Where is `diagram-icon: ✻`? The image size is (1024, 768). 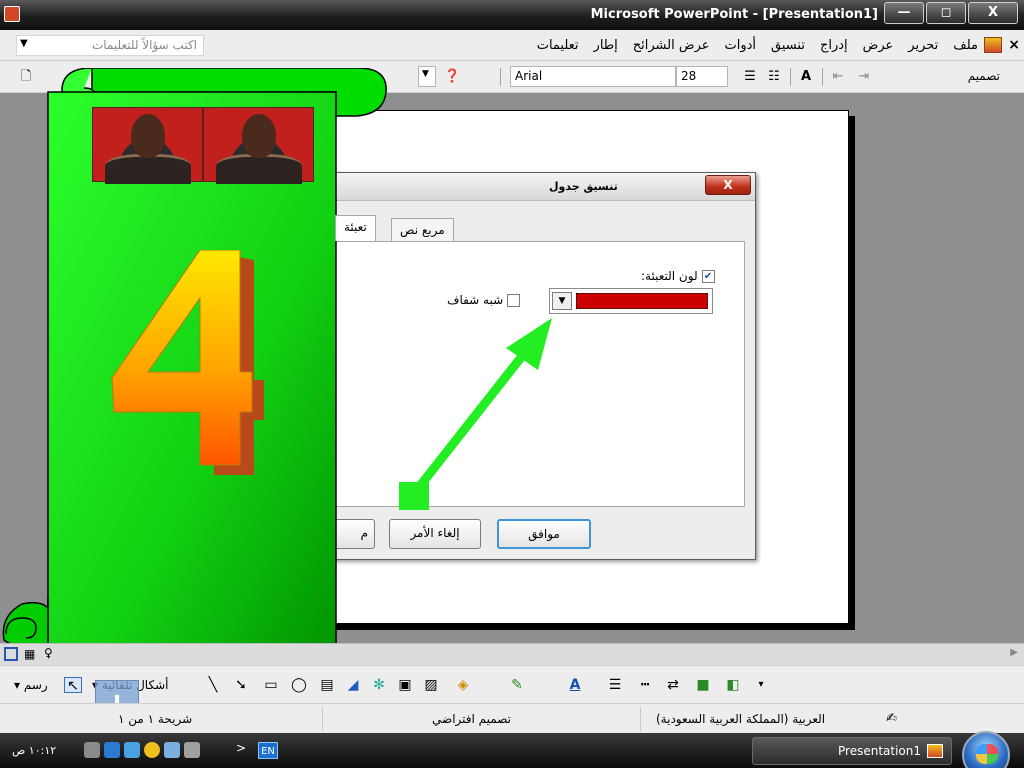
diagram-icon: ✻ is located at coordinates (379, 685).